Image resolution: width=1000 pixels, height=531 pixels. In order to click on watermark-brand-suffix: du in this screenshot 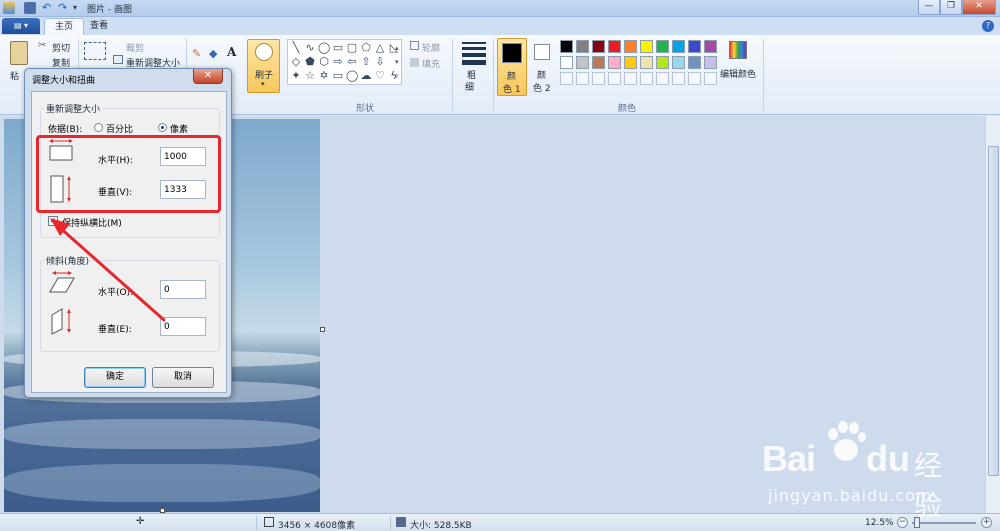, I will do `click(888, 458)`.